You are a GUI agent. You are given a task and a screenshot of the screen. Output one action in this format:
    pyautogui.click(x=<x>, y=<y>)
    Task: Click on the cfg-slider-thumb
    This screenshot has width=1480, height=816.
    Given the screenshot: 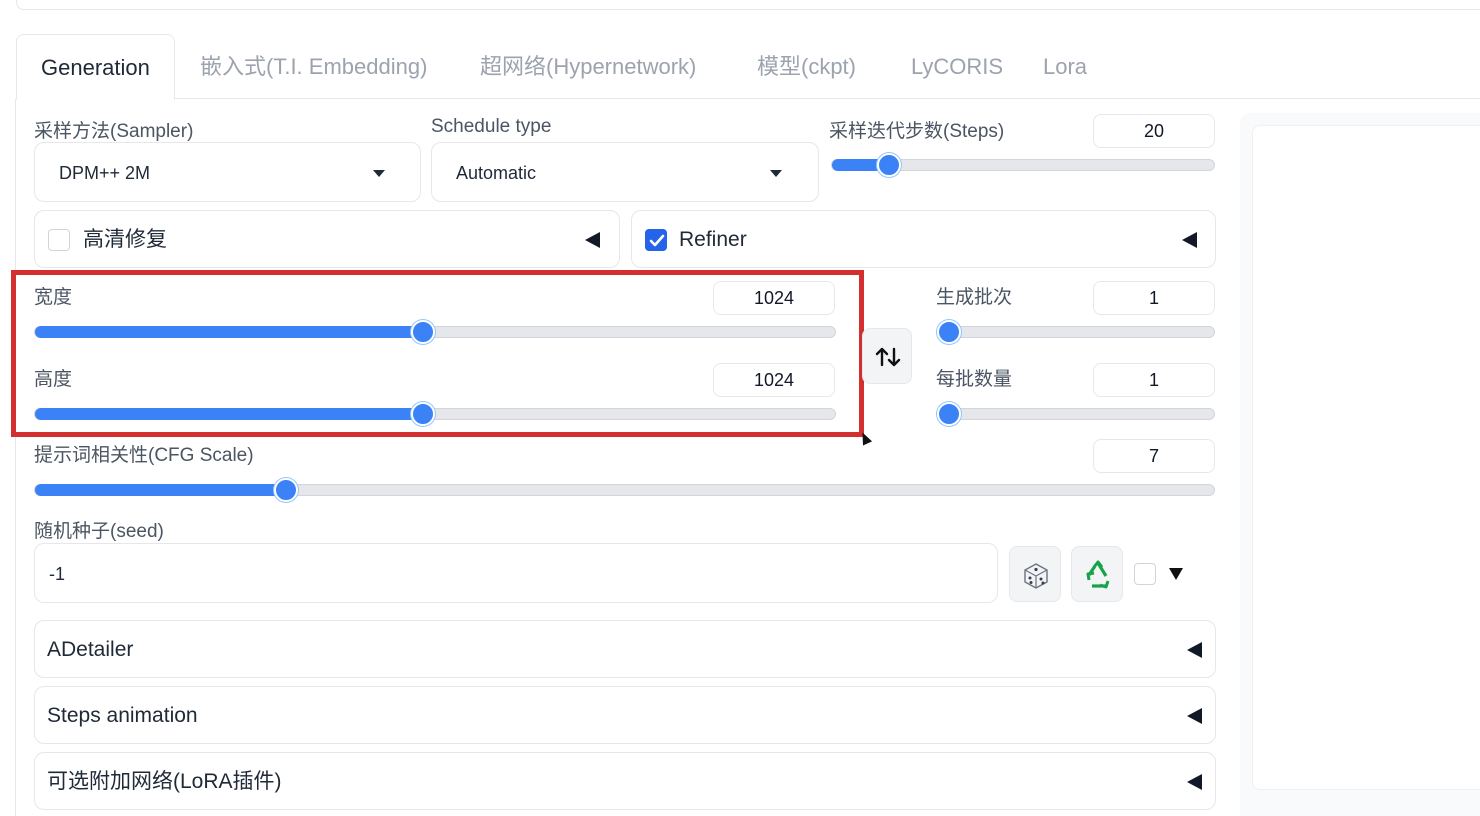 What is the action you would take?
    pyautogui.click(x=286, y=490)
    